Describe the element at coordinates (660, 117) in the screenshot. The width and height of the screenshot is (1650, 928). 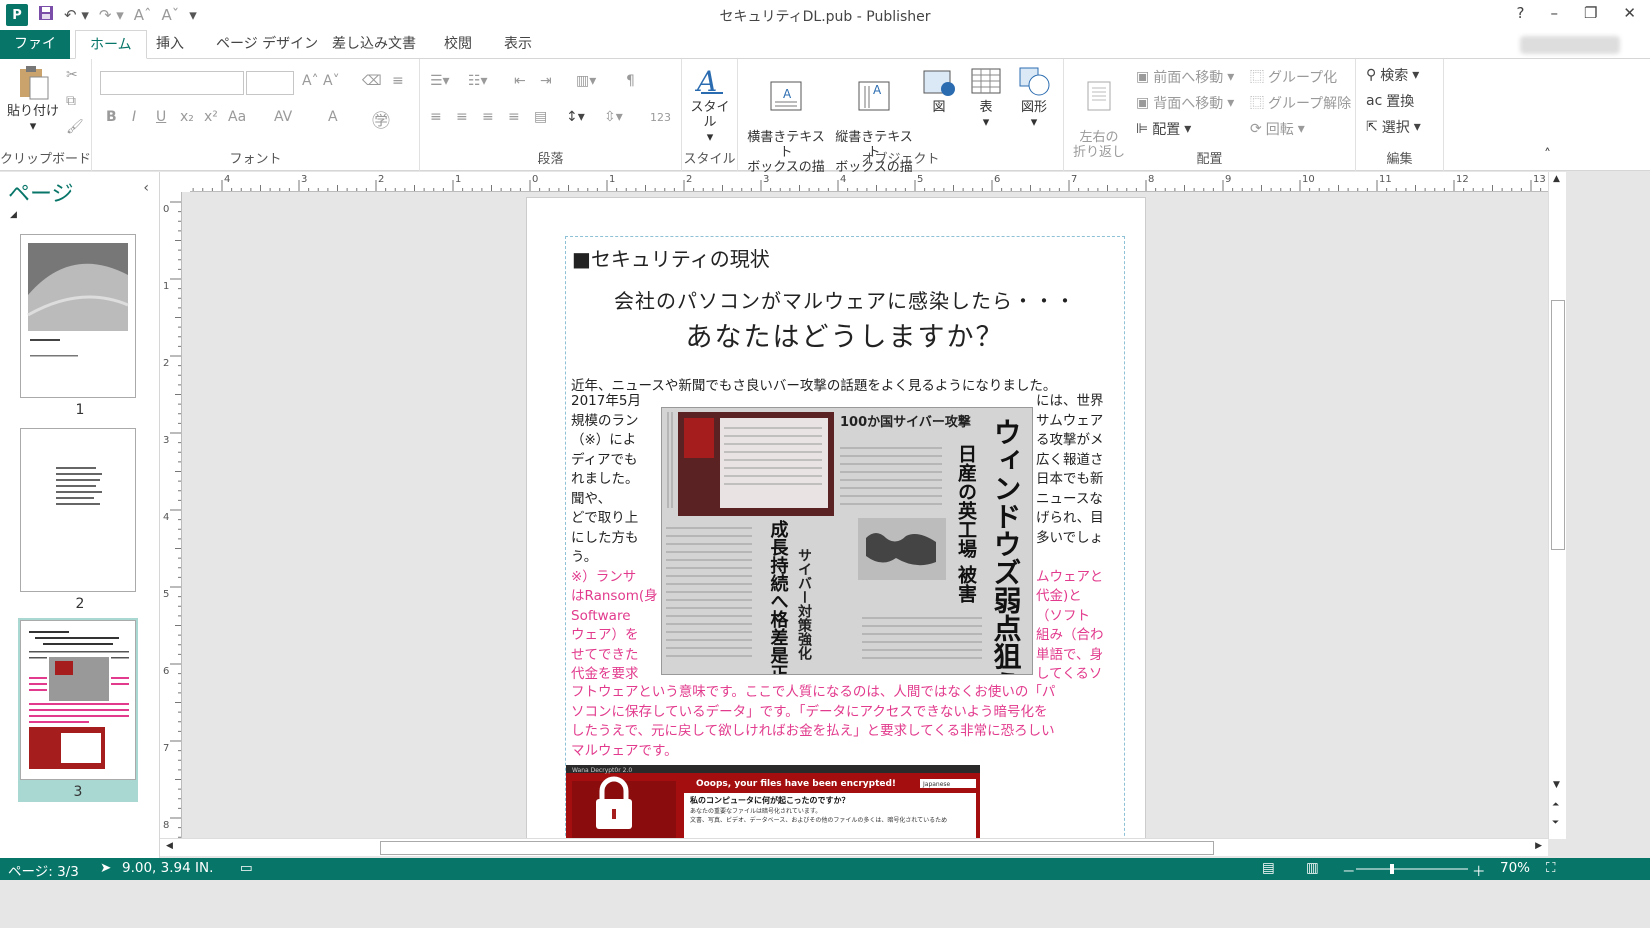
I see `numbering-style-icon: 123` at that location.